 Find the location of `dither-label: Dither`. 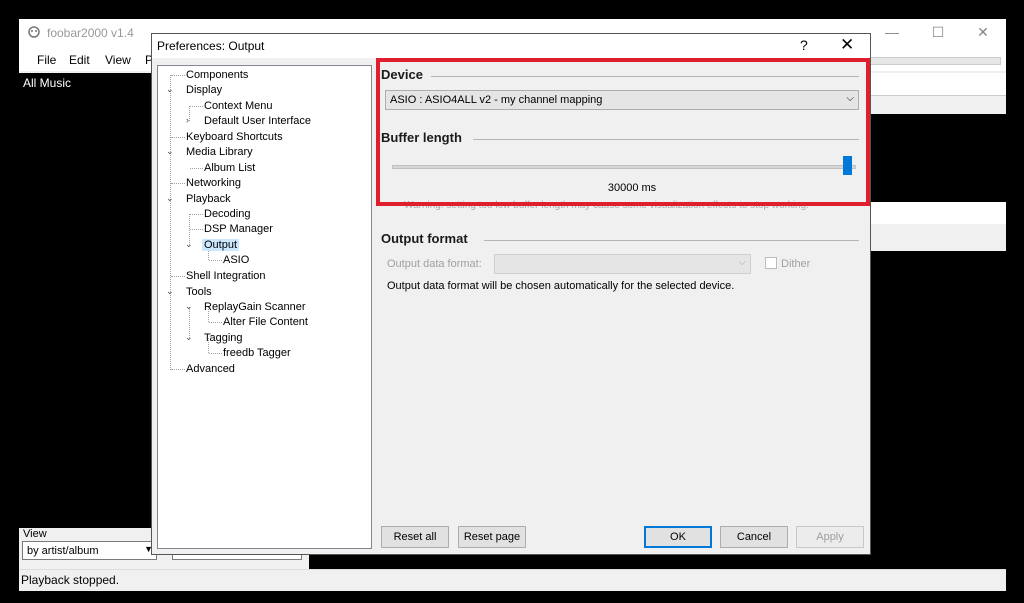

dither-label: Dither is located at coordinates (796, 264).